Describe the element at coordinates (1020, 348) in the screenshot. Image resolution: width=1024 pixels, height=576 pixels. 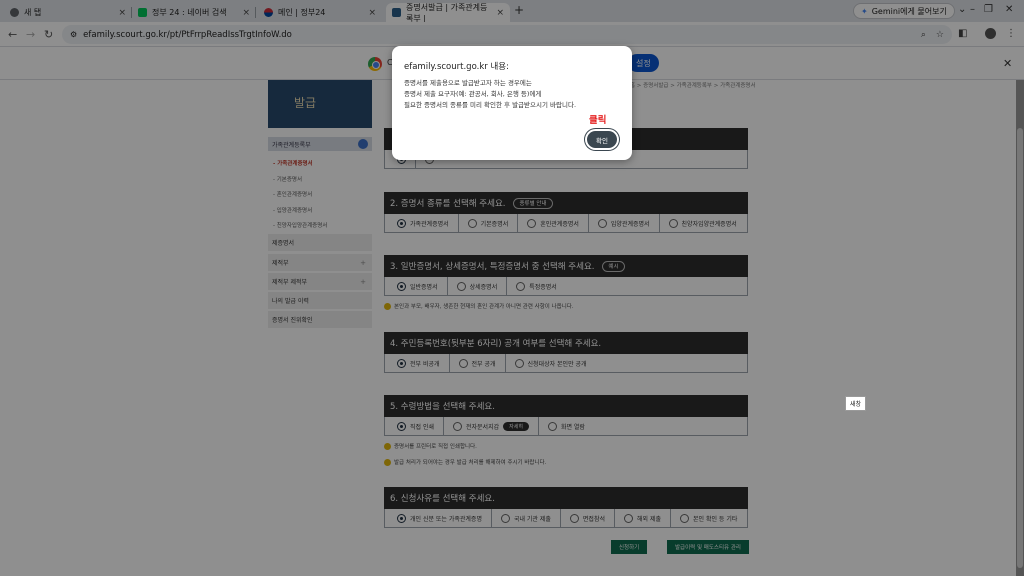
I see `scrollbar-thumb` at that location.